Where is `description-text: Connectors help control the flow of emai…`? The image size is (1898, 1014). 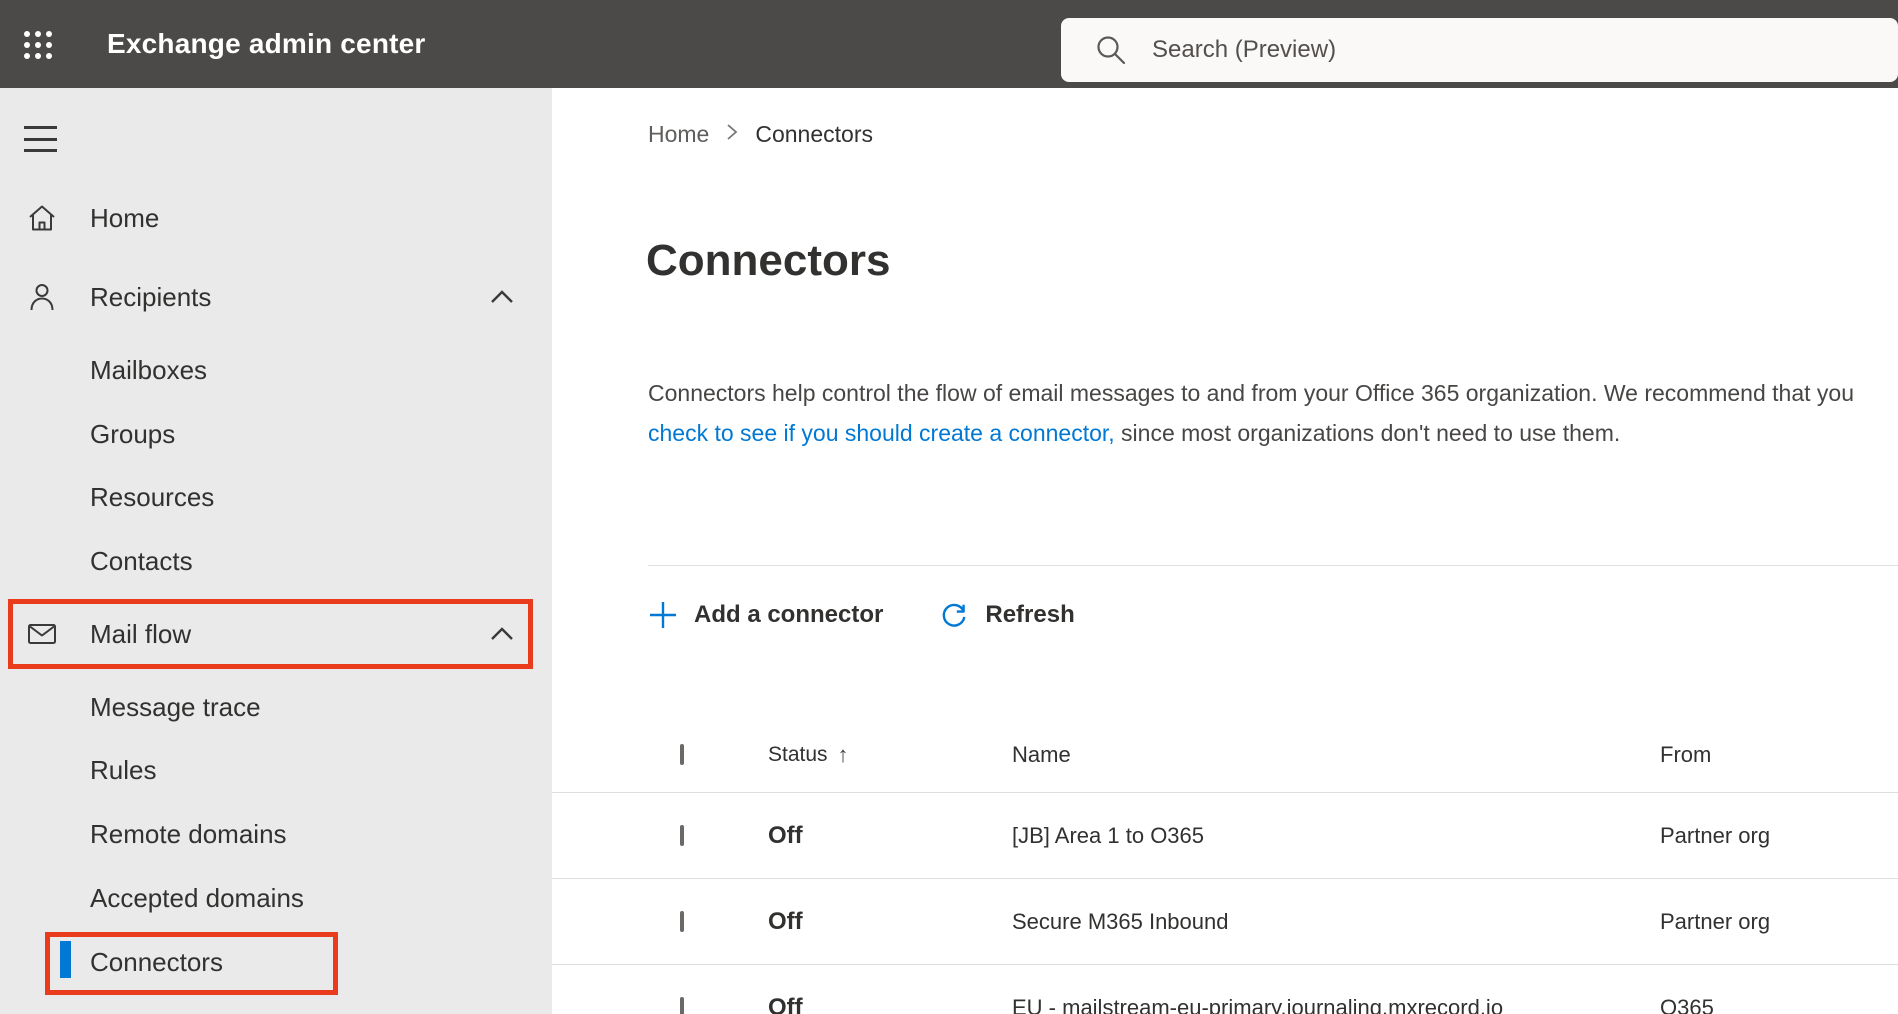 description-text: Connectors help control the flow of emai… is located at coordinates (1251, 393).